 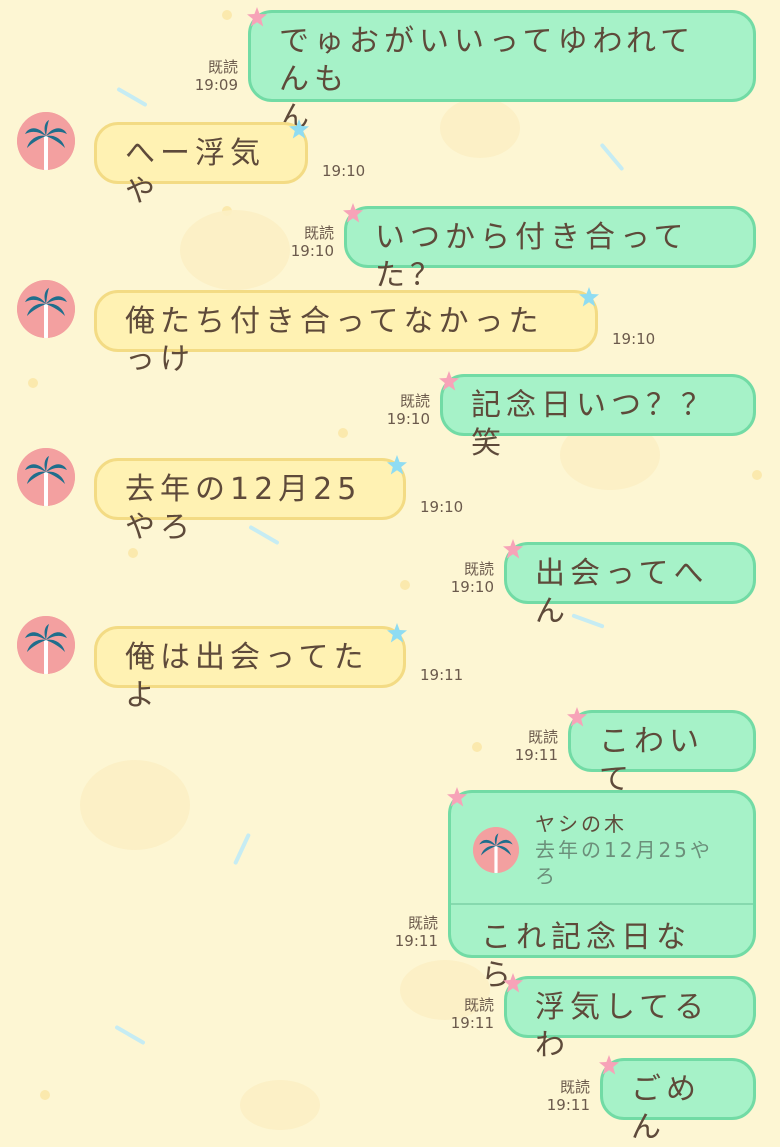 I want to click on outgoing-message-bubble: 浮気してるわ, so click(x=630, y=1019).